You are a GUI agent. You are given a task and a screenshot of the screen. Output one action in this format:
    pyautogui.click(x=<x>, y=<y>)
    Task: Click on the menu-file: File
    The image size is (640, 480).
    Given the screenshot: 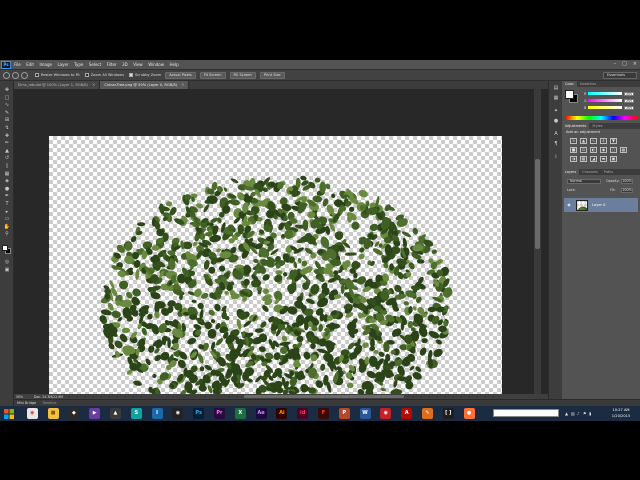 What is the action you would take?
    pyautogui.click(x=17, y=64)
    